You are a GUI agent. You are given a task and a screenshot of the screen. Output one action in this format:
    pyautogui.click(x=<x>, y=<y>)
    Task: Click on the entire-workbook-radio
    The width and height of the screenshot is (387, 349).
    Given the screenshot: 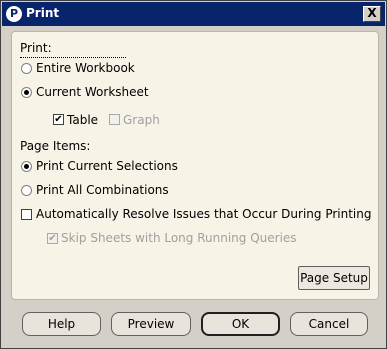 What is the action you would take?
    pyautogui.click(x=26, y=68)
    